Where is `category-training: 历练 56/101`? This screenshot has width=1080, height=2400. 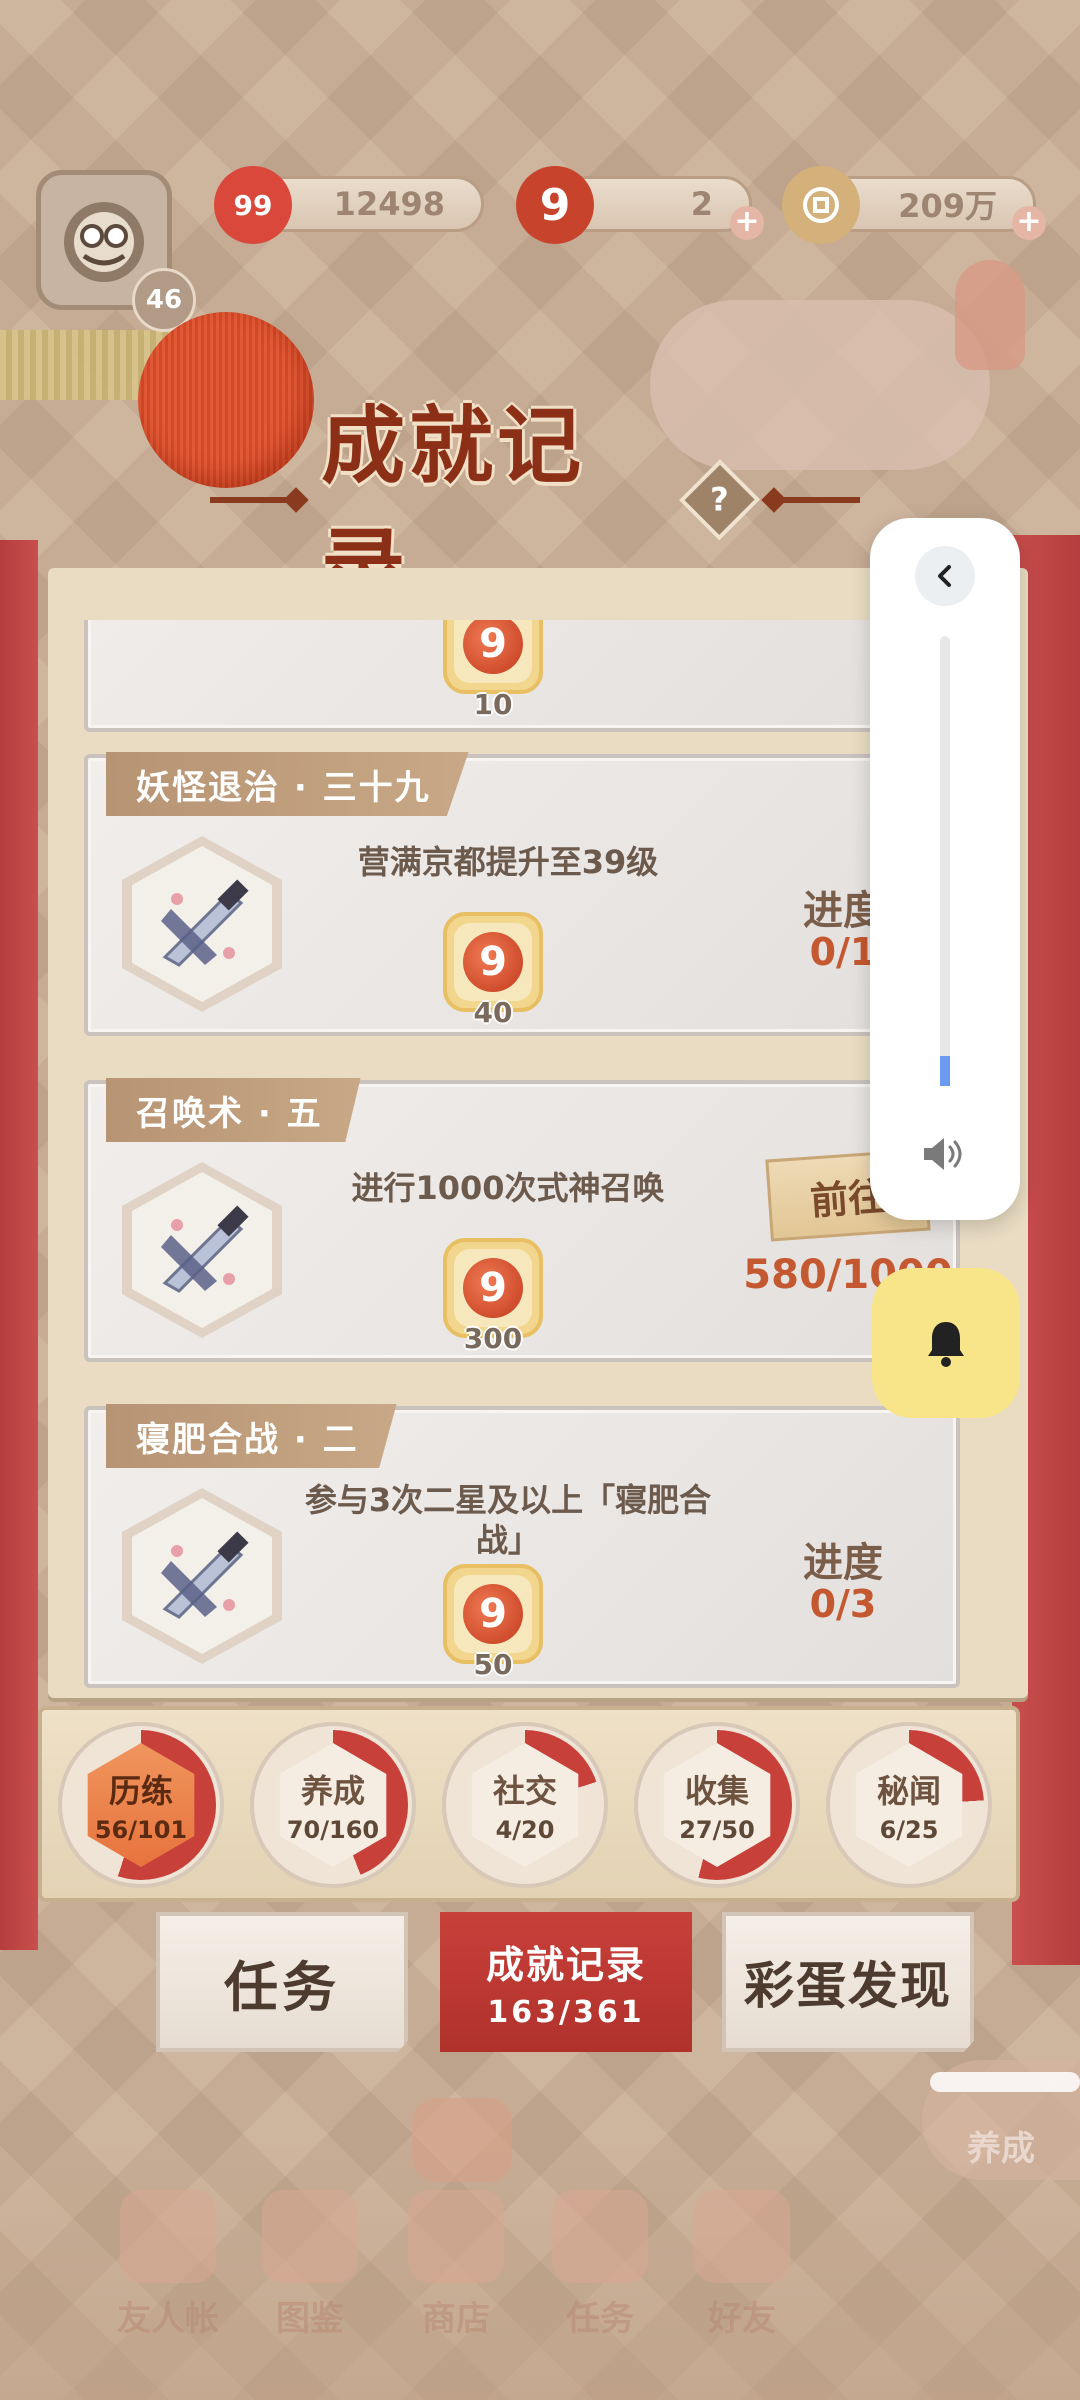 category-training: 历练 56/101 is located at coordinates (141, 1805).